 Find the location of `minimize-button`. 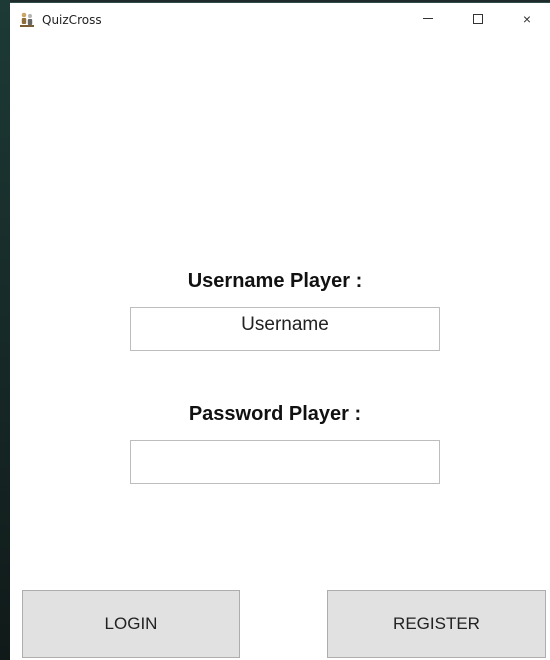

minimize-button is located at coordinates (428, 19).